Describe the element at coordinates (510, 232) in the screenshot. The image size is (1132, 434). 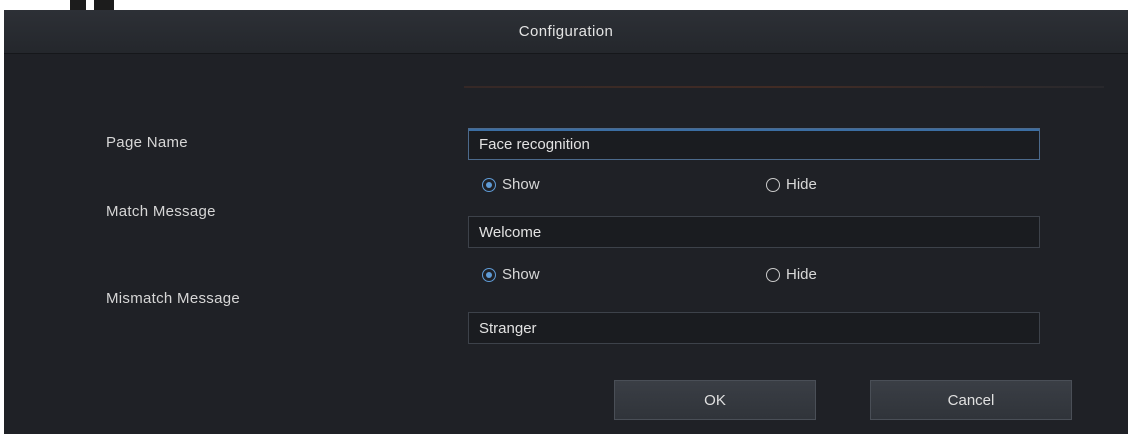
I see `match-message-value: Welcome` at that location.